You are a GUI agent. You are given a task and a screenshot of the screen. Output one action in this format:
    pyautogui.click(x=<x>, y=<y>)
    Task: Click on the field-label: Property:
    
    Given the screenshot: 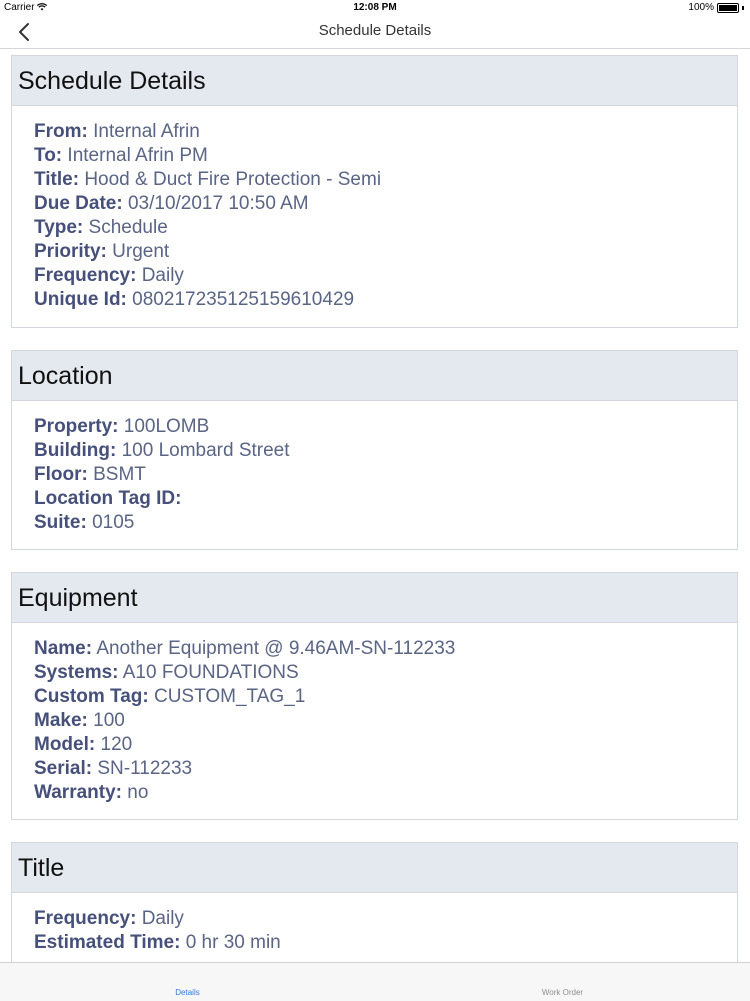 What is the action you would take?
    pyautogui.click(x=76, y=426)
    